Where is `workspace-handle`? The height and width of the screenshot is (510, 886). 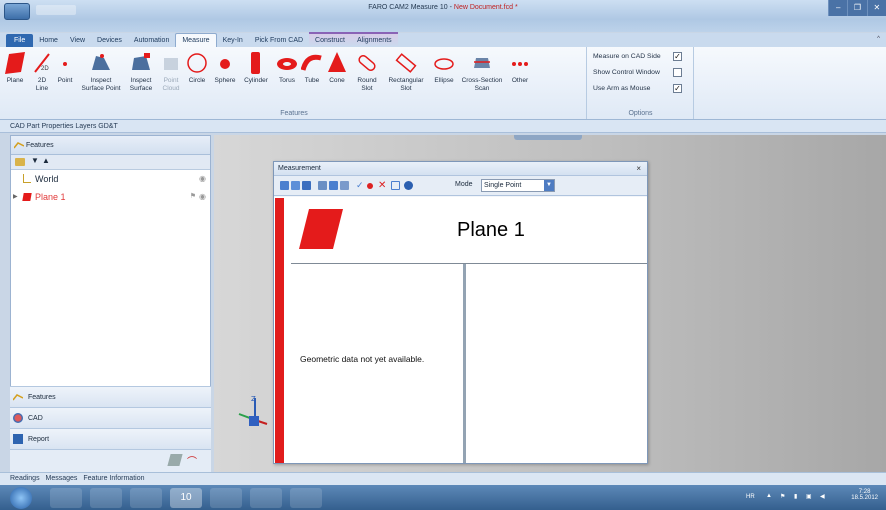
workspace-handle is located at coordinates (548, 137).